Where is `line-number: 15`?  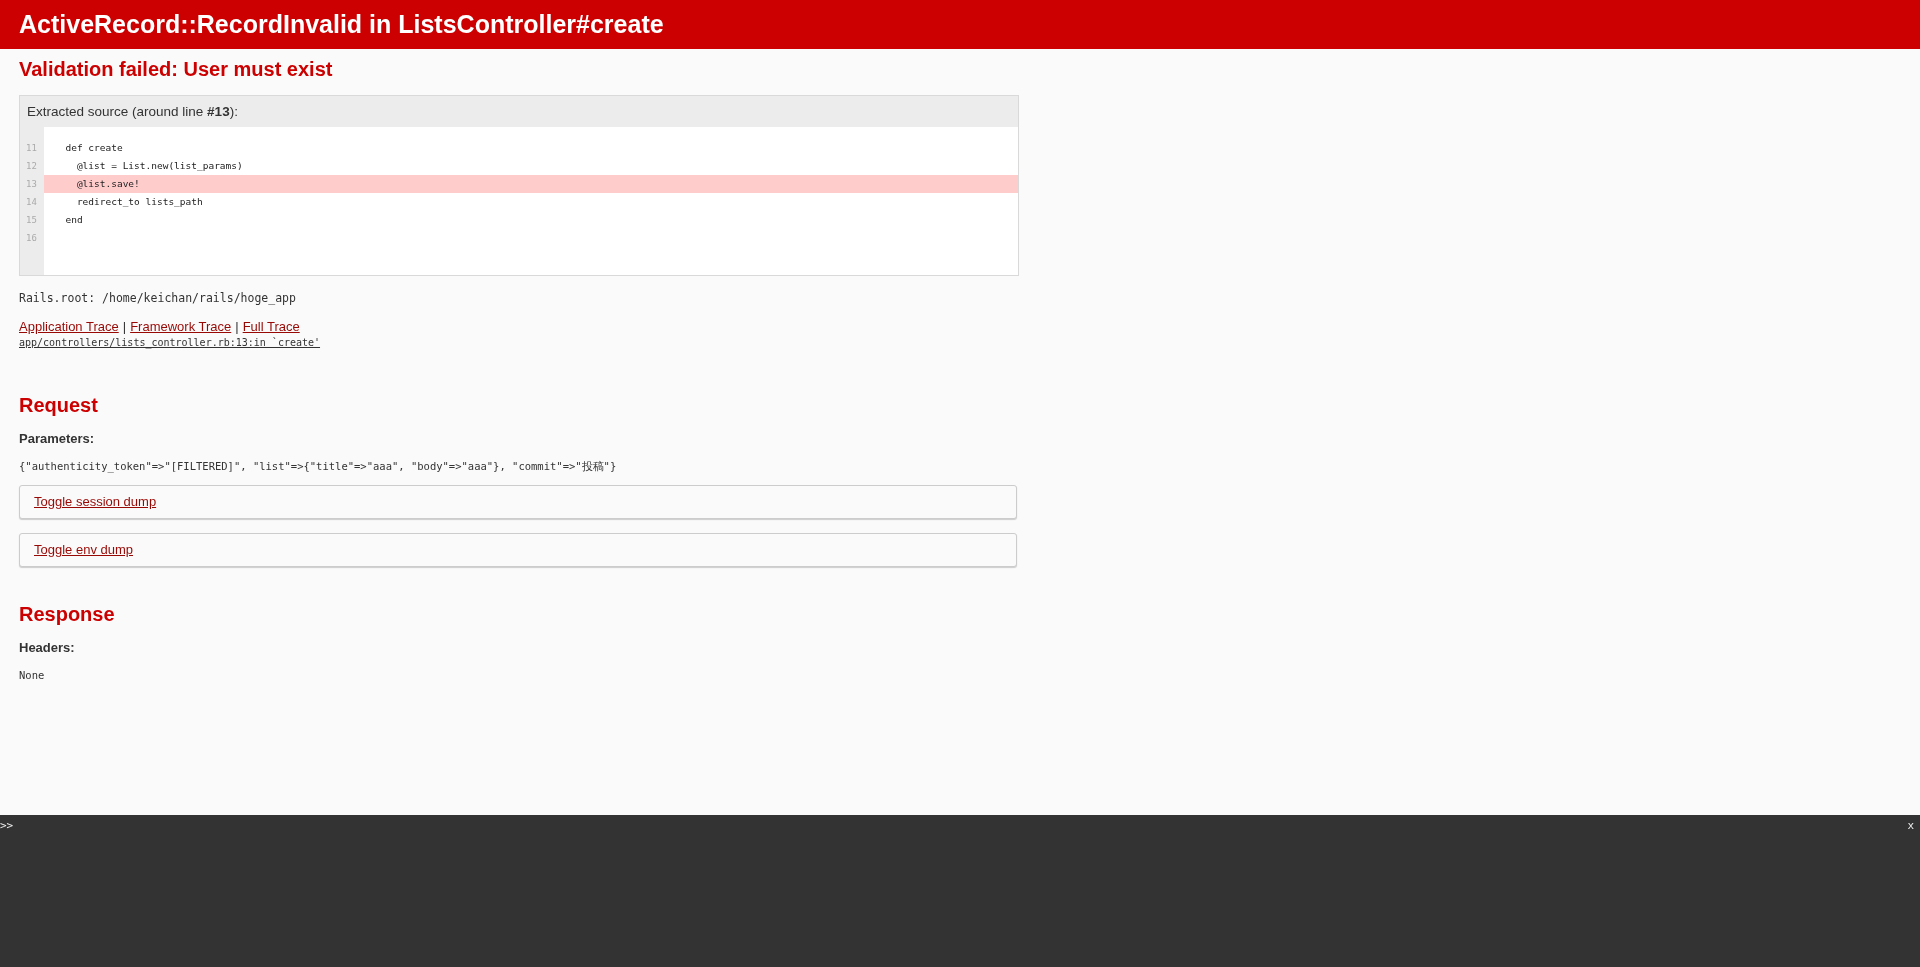 line-number: 15 is located at coordinates (31, 220).